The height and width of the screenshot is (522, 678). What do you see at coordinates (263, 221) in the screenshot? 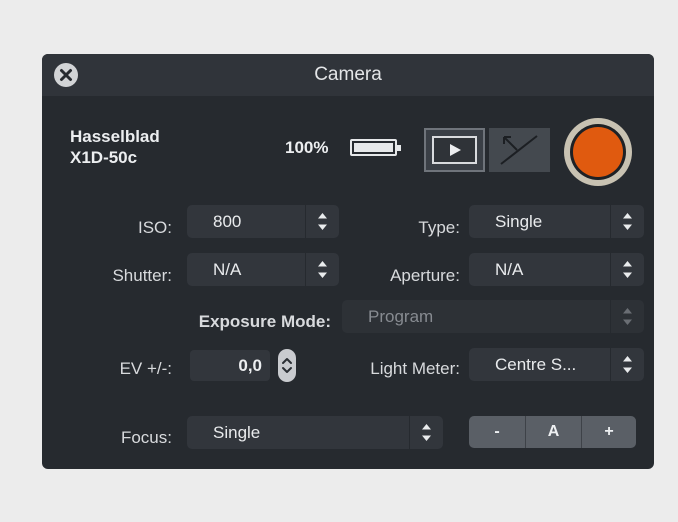
I see `iso-select: 800` at bounding box center [263, 221].